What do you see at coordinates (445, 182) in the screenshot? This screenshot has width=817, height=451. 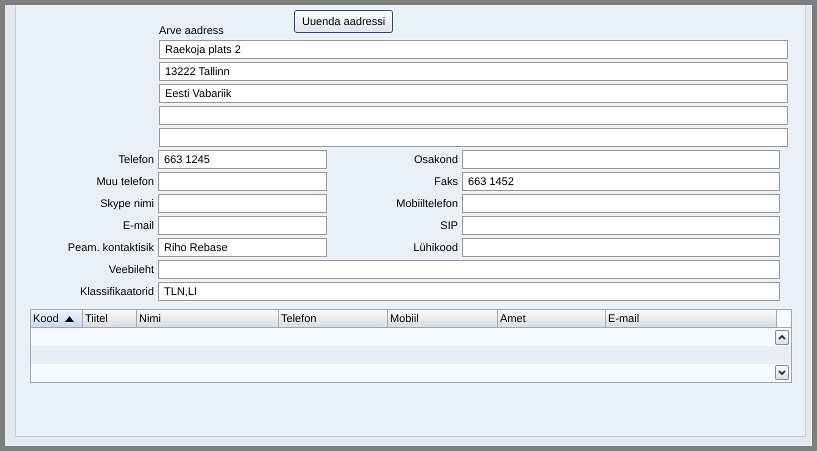 I see `field-label: Faks` at bounding box center [445, 182].